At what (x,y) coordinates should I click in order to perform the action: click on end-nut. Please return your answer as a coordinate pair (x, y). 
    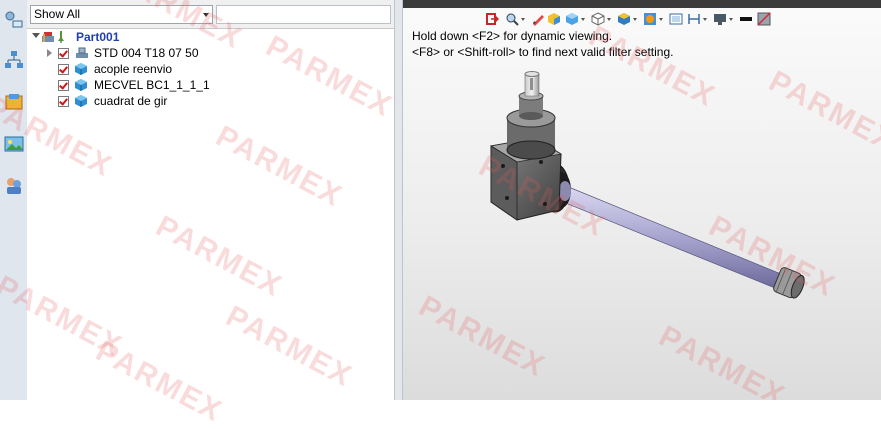
    Looking at the image, I should click on (789, 283).